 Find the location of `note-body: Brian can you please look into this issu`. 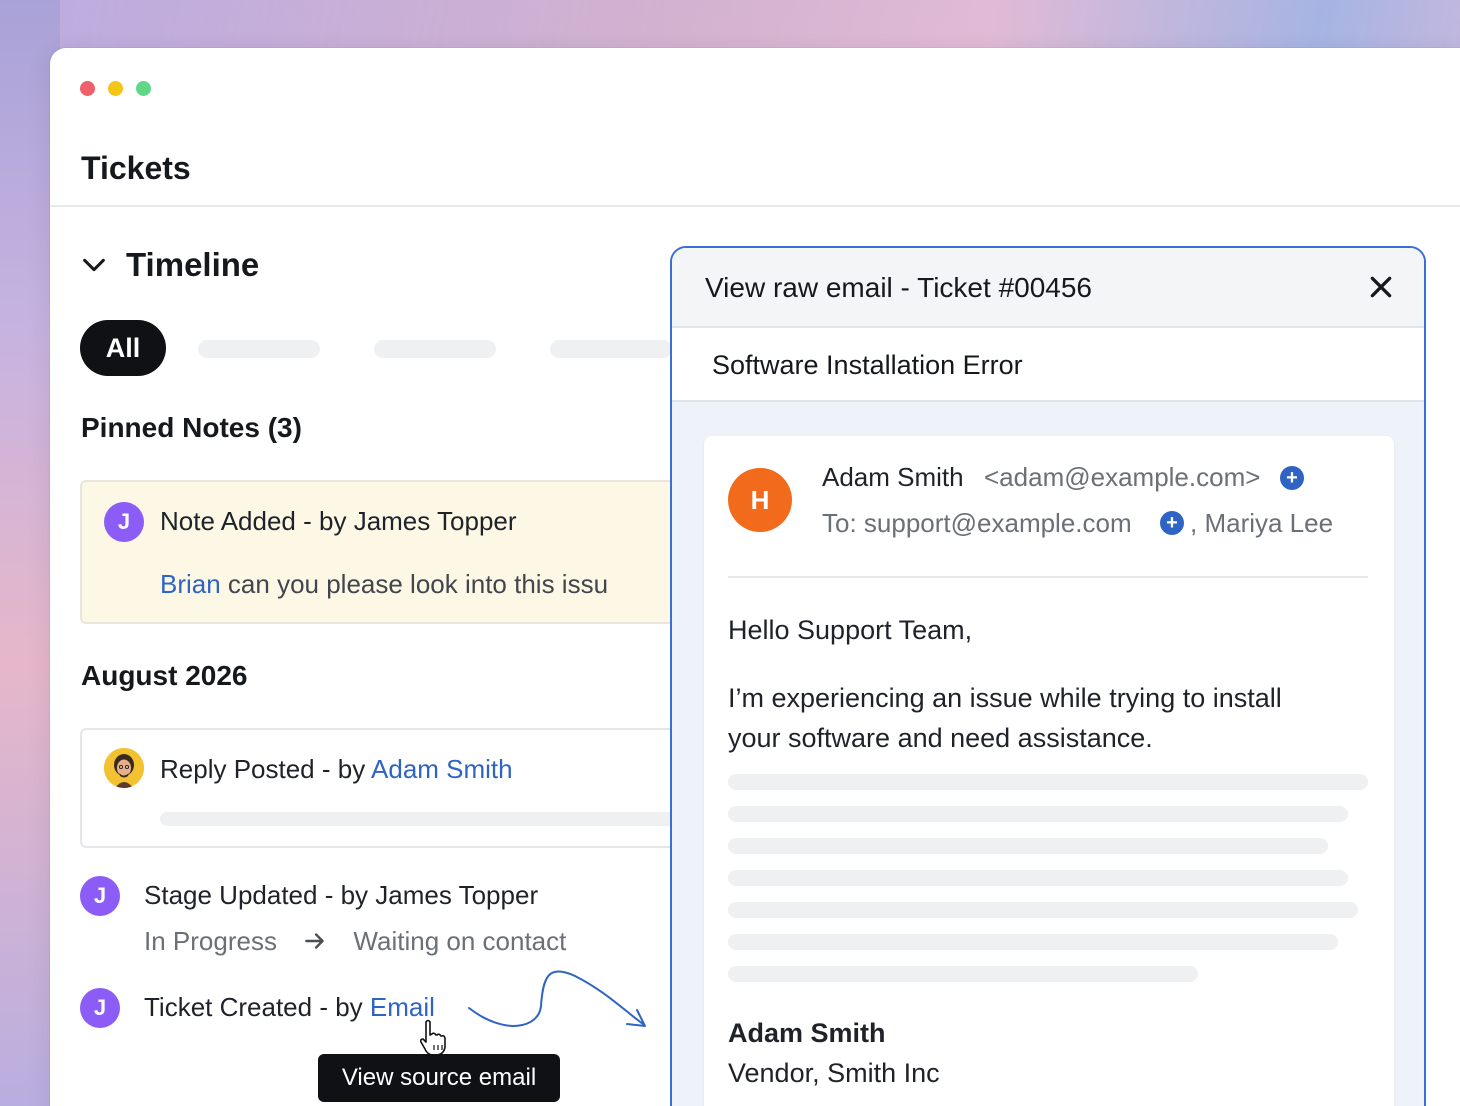

note-body: Brian can you please look into this issu is located at coordinates (384, 584).